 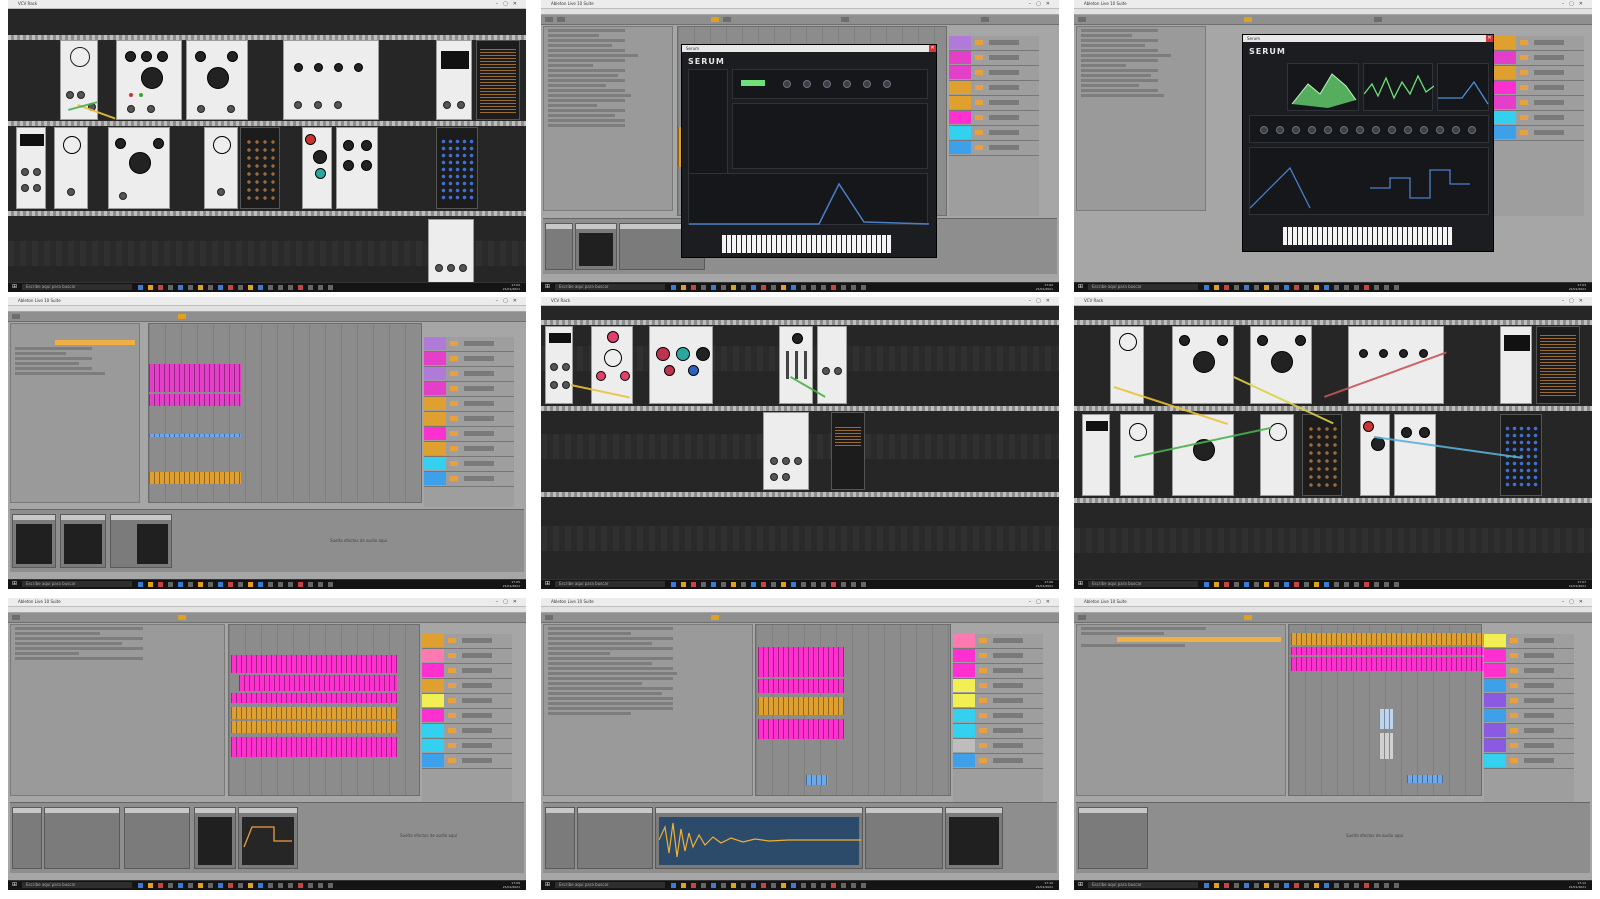 I want to click on window-controls: –▢✕, so click(x=509, y=4).